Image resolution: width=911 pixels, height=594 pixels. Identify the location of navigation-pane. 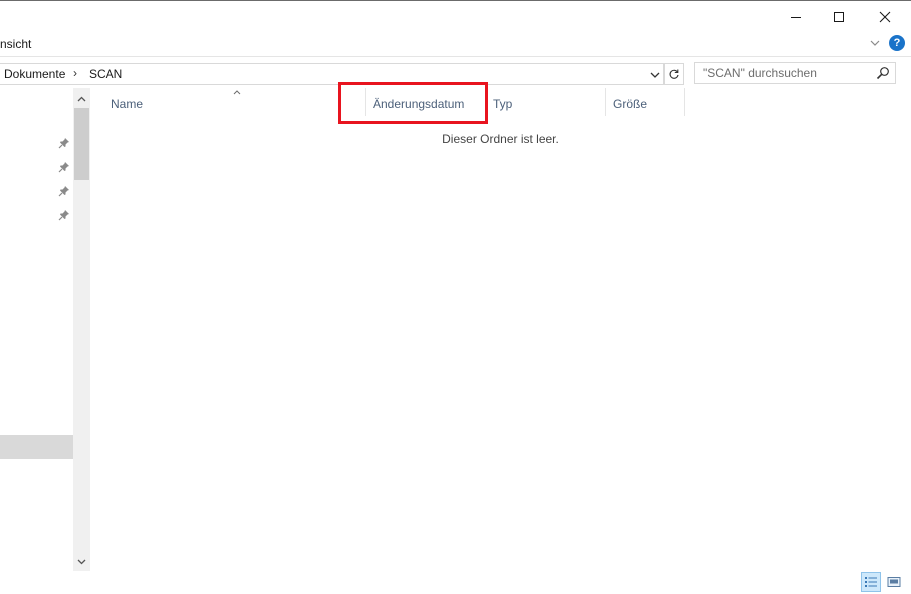
(45, 329).